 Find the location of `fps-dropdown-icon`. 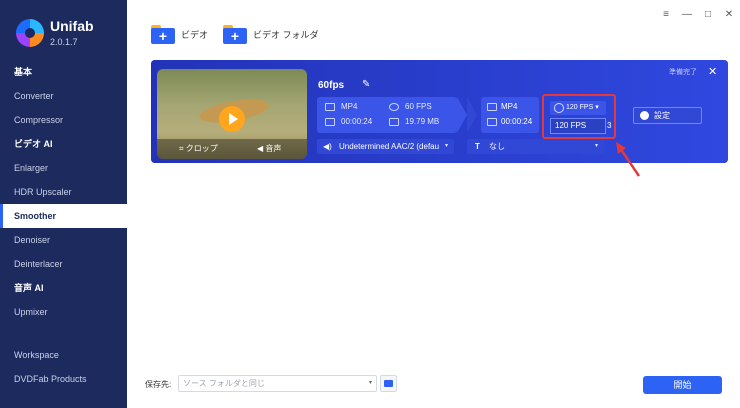

fps-dropdown-icon is located at coordinates (559, 108).